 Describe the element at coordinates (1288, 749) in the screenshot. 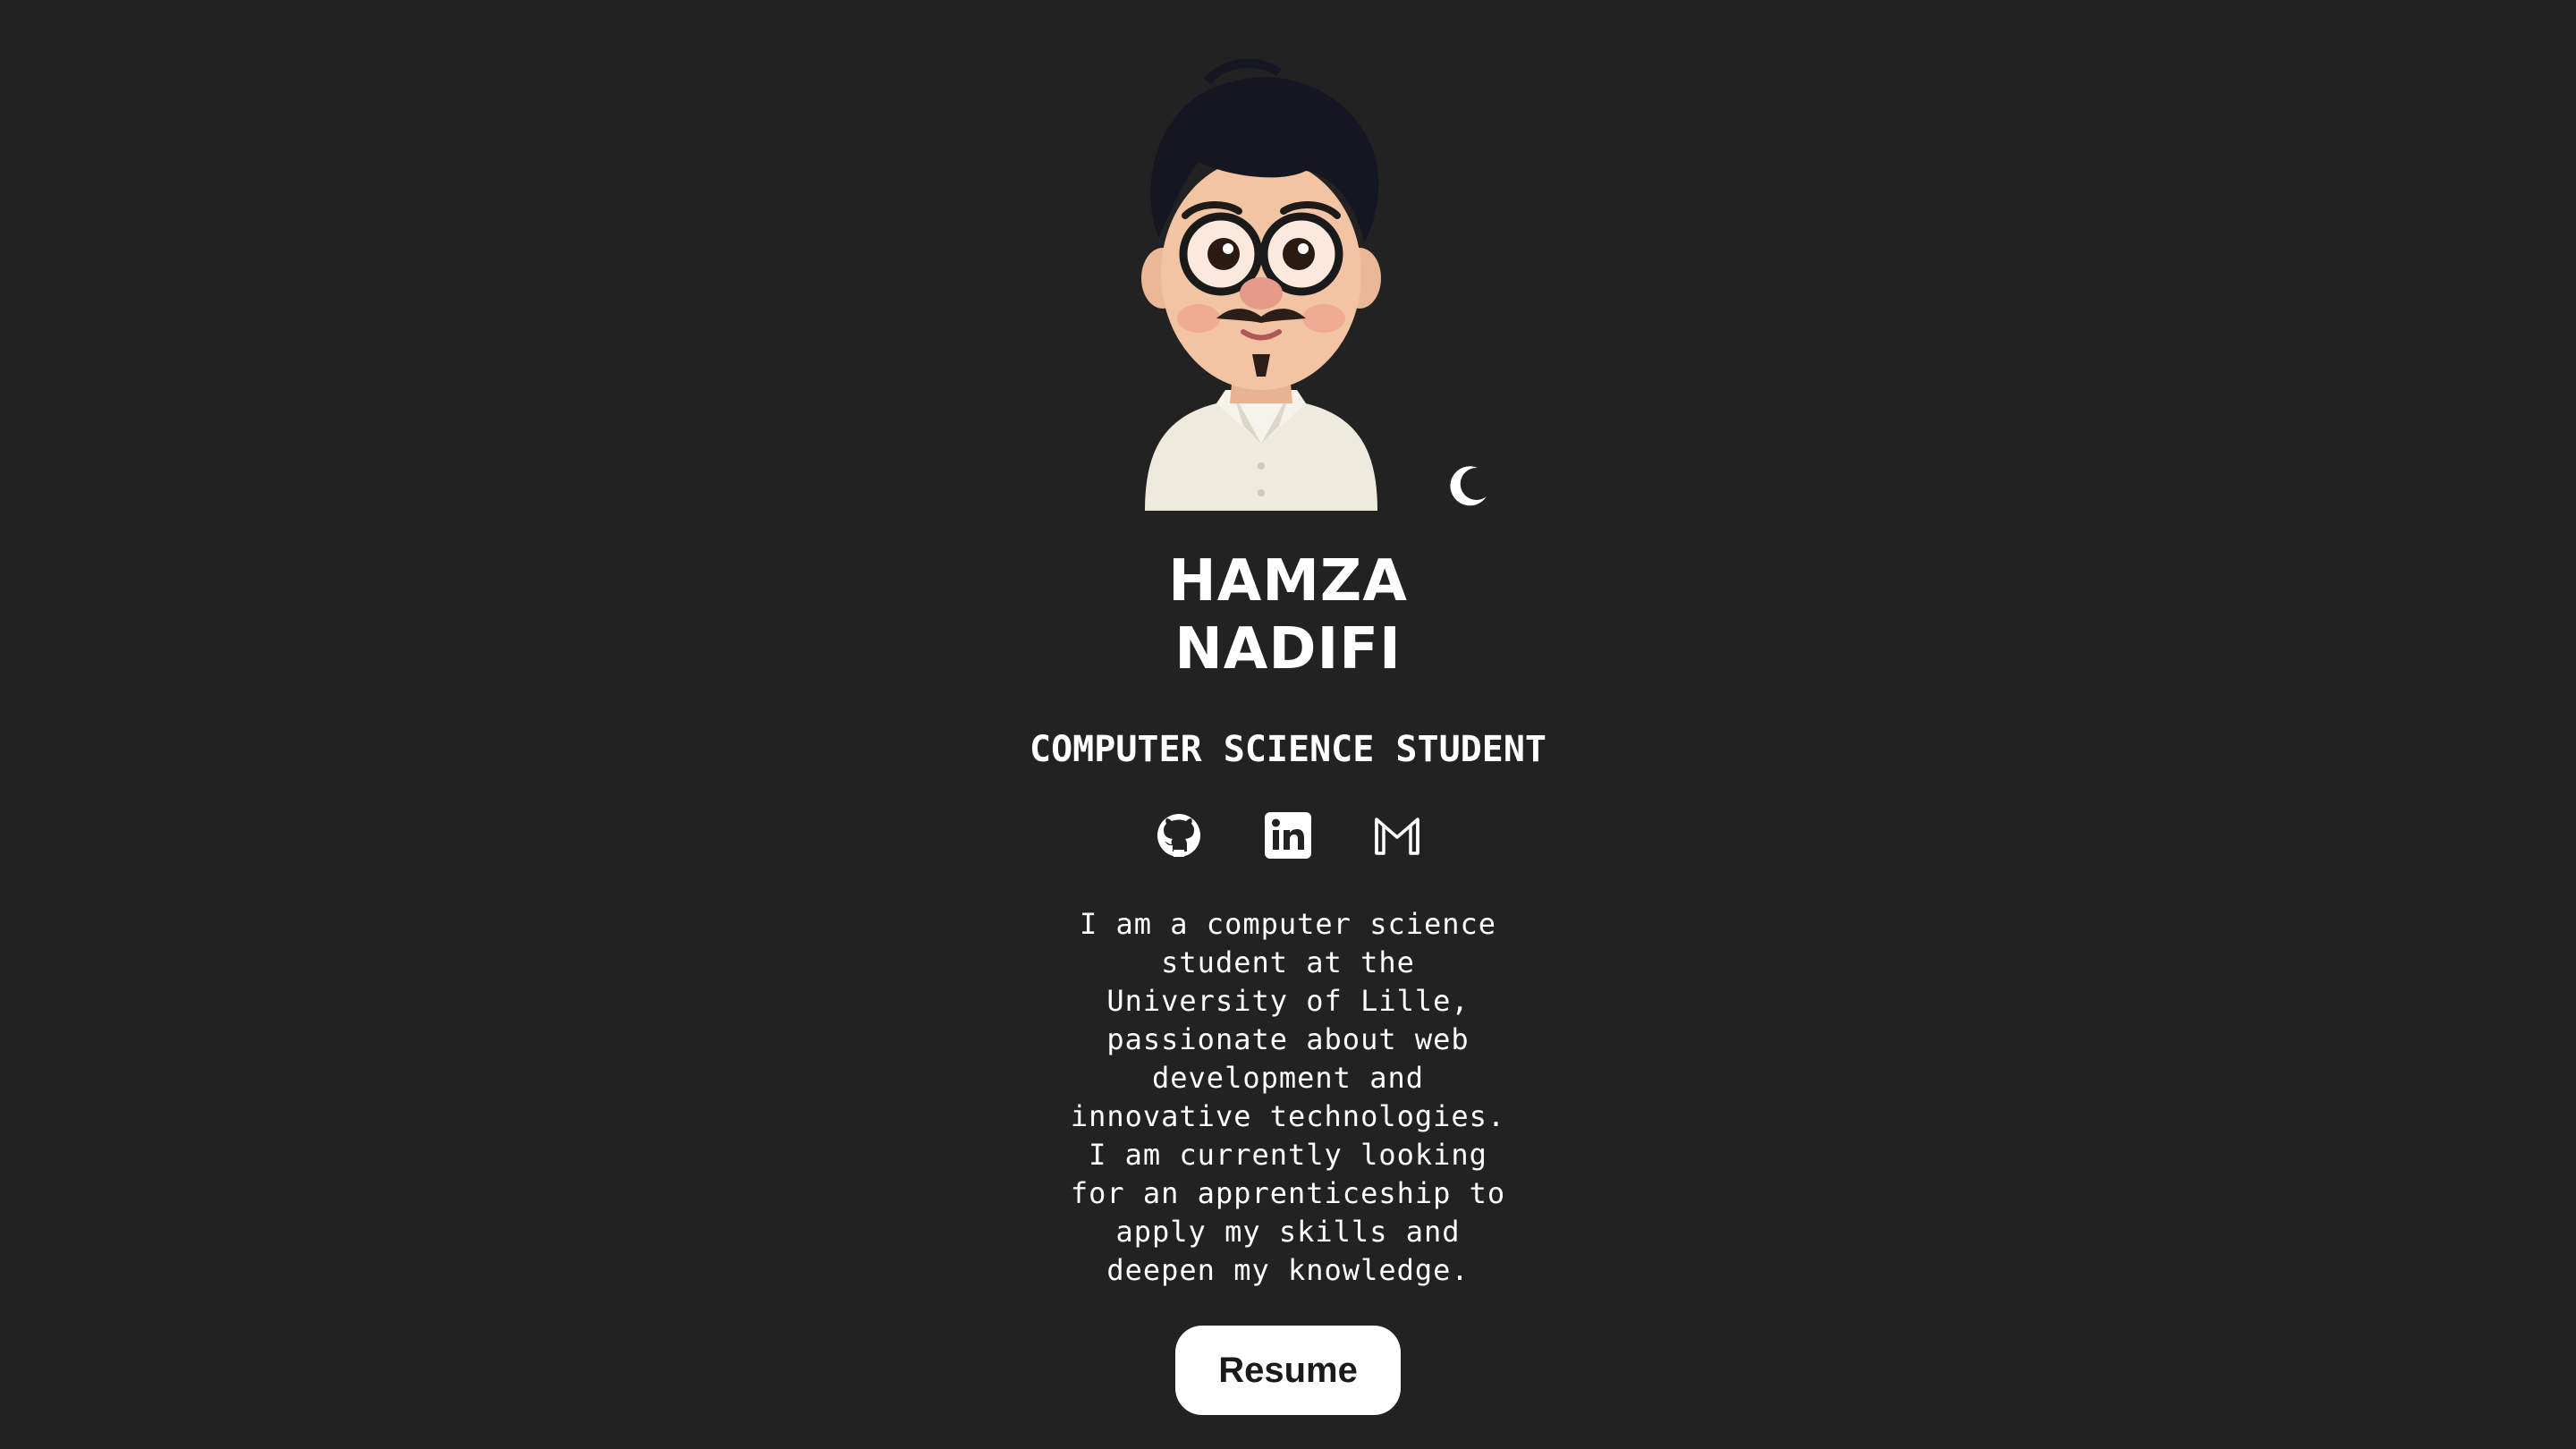

I see `role-subtitle: COMPUTER SCIENCE STUDENT` at that location.